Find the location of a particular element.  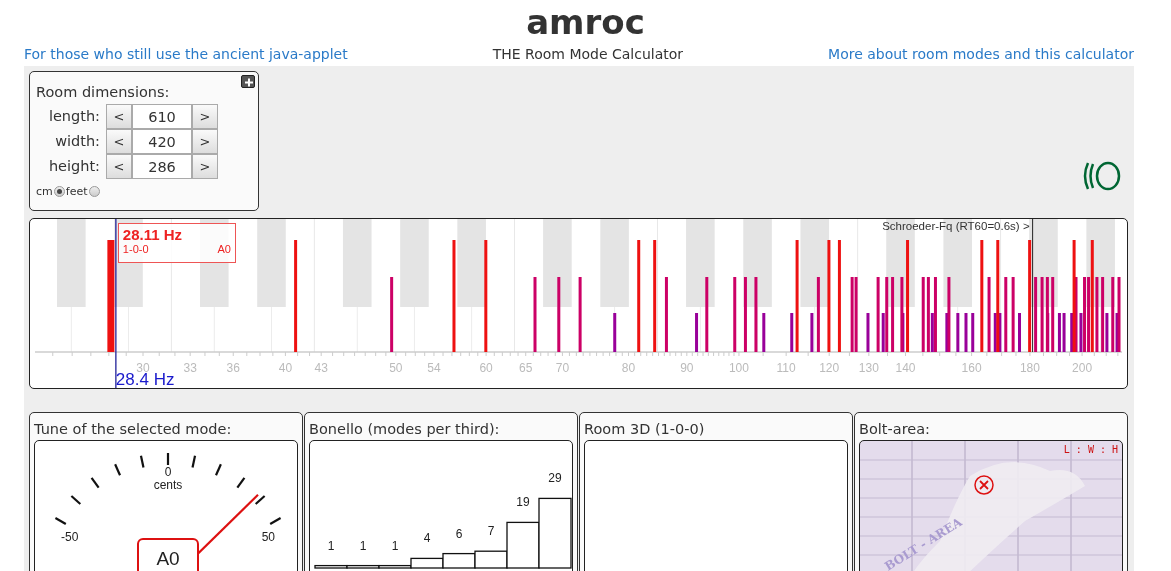

bar-value: 4 is located at coordinates (427, 538).